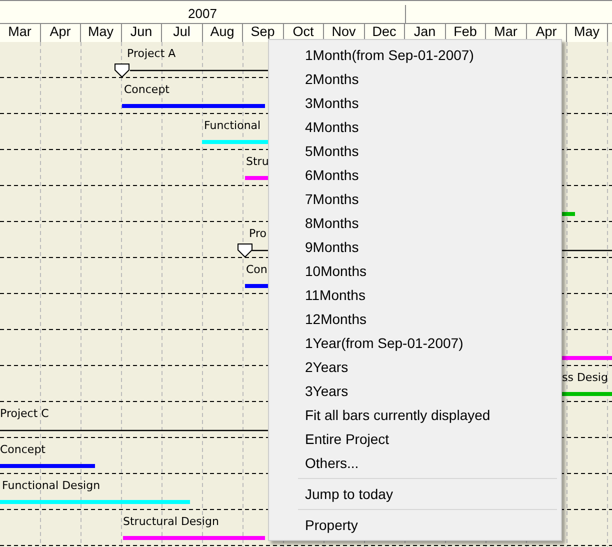  I want to click on project-label: Project A, so click(151, 53).